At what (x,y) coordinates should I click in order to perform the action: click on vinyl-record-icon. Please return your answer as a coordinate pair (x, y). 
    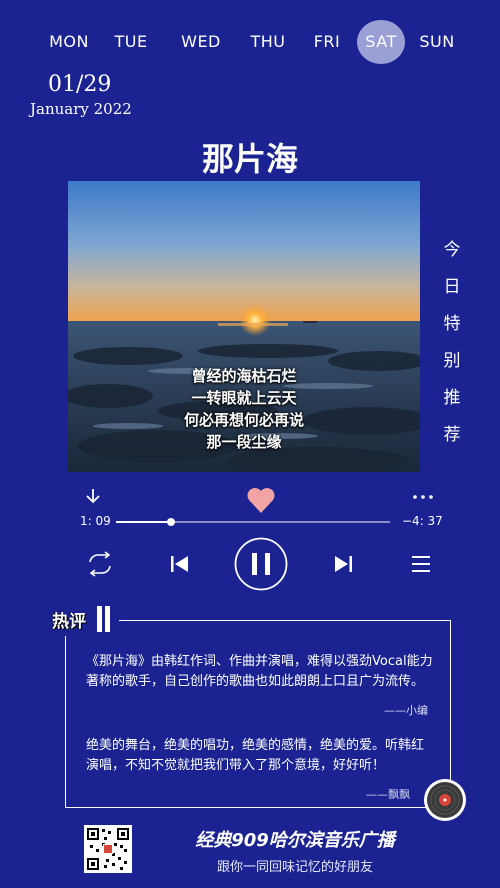
    Looking at the image, I should click on (445, 800).